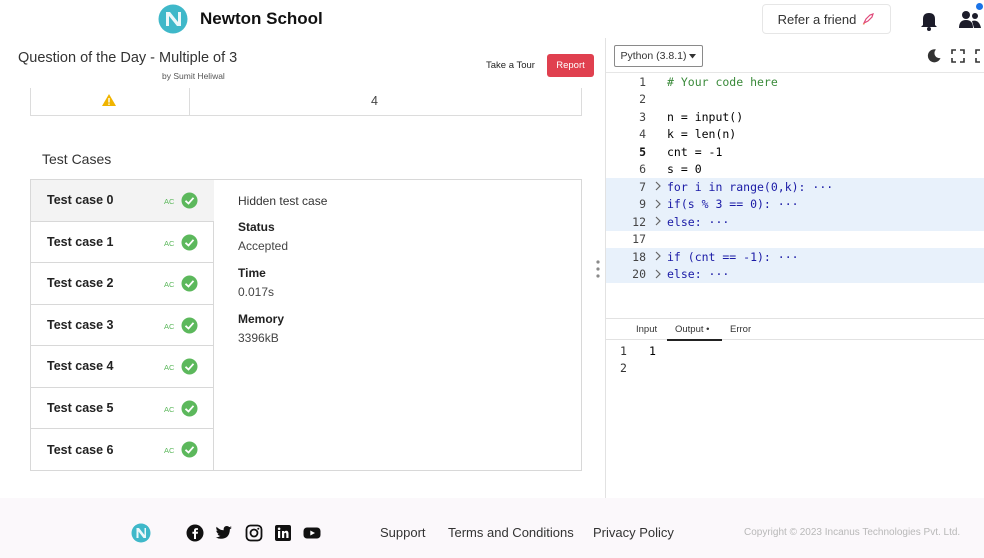 Image resolution: width=984 pixels, height=558 pixels. Describe the element at coordinates (261, 19) in the screenshot. I see `brand-name: Newton School` at that location.